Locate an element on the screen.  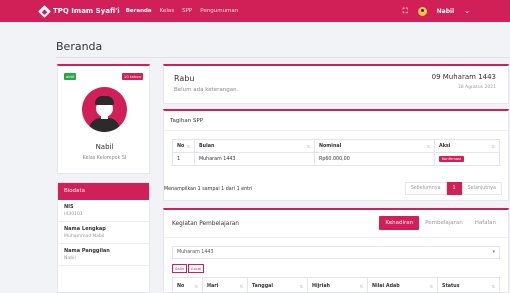
brand-name: TPQ Imam Syafi'i is located at coordinates (86, 11).